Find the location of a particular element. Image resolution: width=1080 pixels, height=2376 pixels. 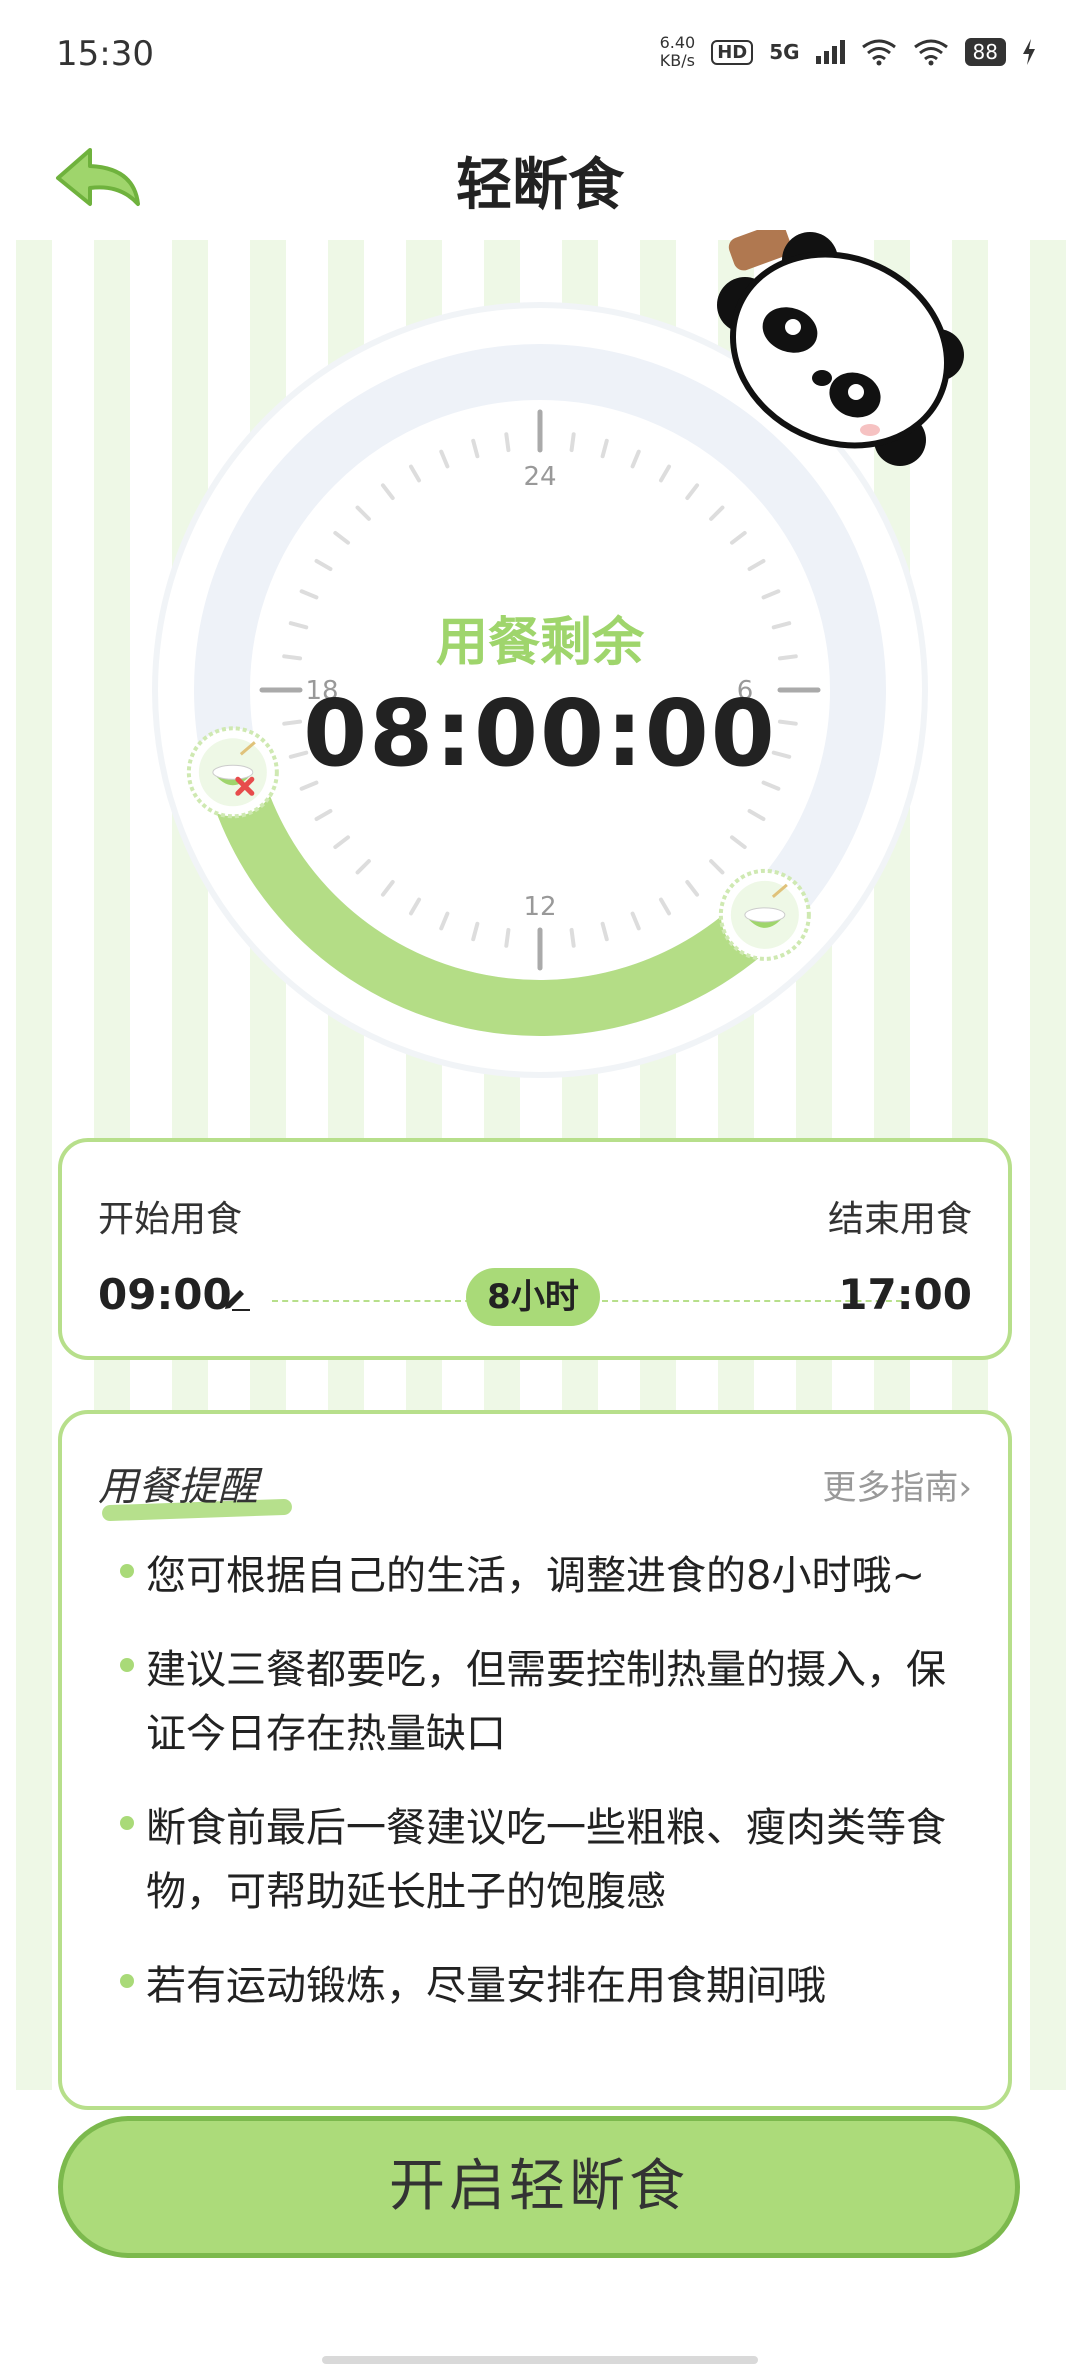

start-eating-label: 开始用食 is located at coordinates (170, 1219).